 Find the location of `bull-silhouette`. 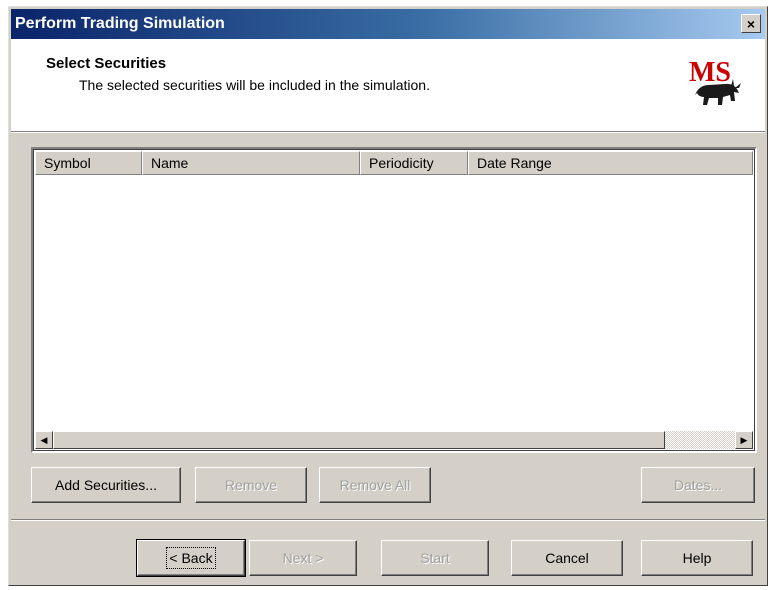

bull-silhouette is located at coordinates (717, 94).